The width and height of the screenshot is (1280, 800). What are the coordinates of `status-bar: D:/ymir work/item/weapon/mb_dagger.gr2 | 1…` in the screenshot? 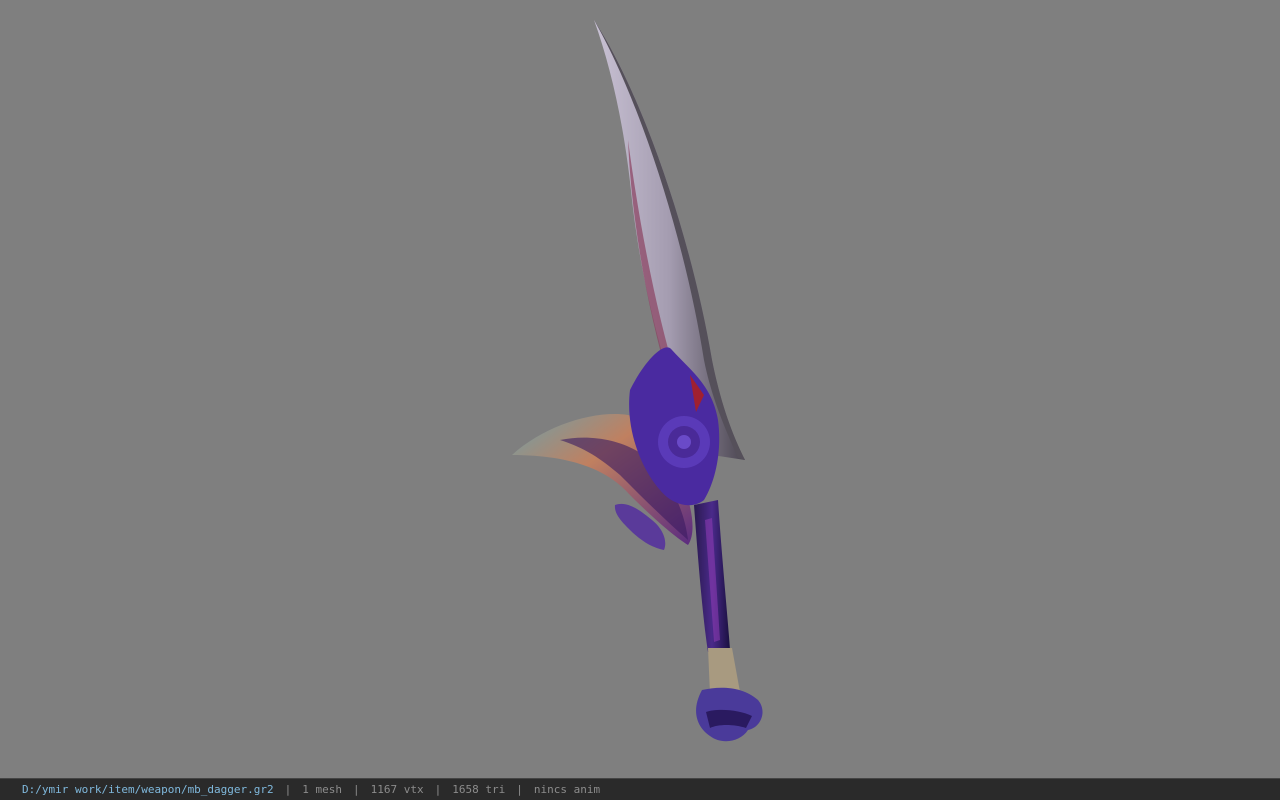 It's located at (640, 789).